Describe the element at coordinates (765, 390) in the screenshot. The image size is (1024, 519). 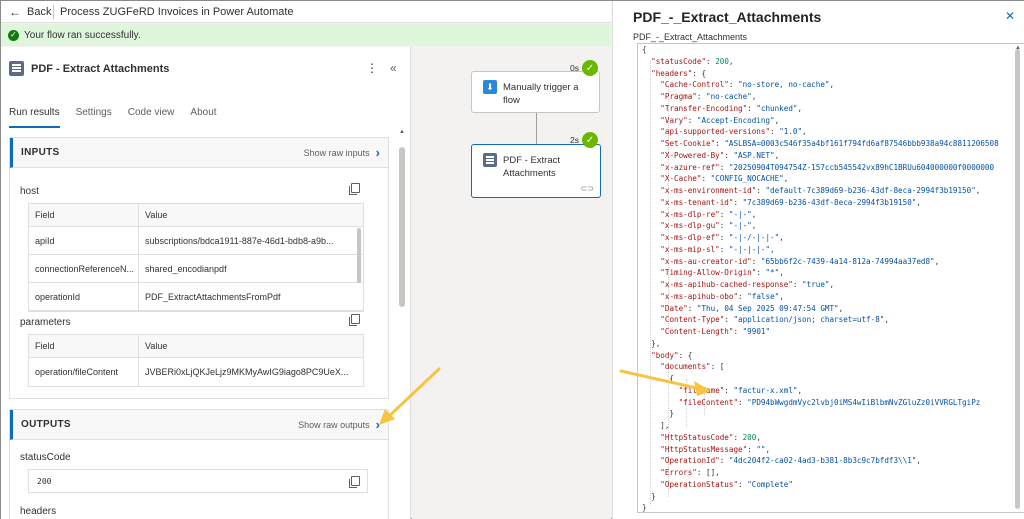
I see `code-token: "factur-x.xml"` at that location.